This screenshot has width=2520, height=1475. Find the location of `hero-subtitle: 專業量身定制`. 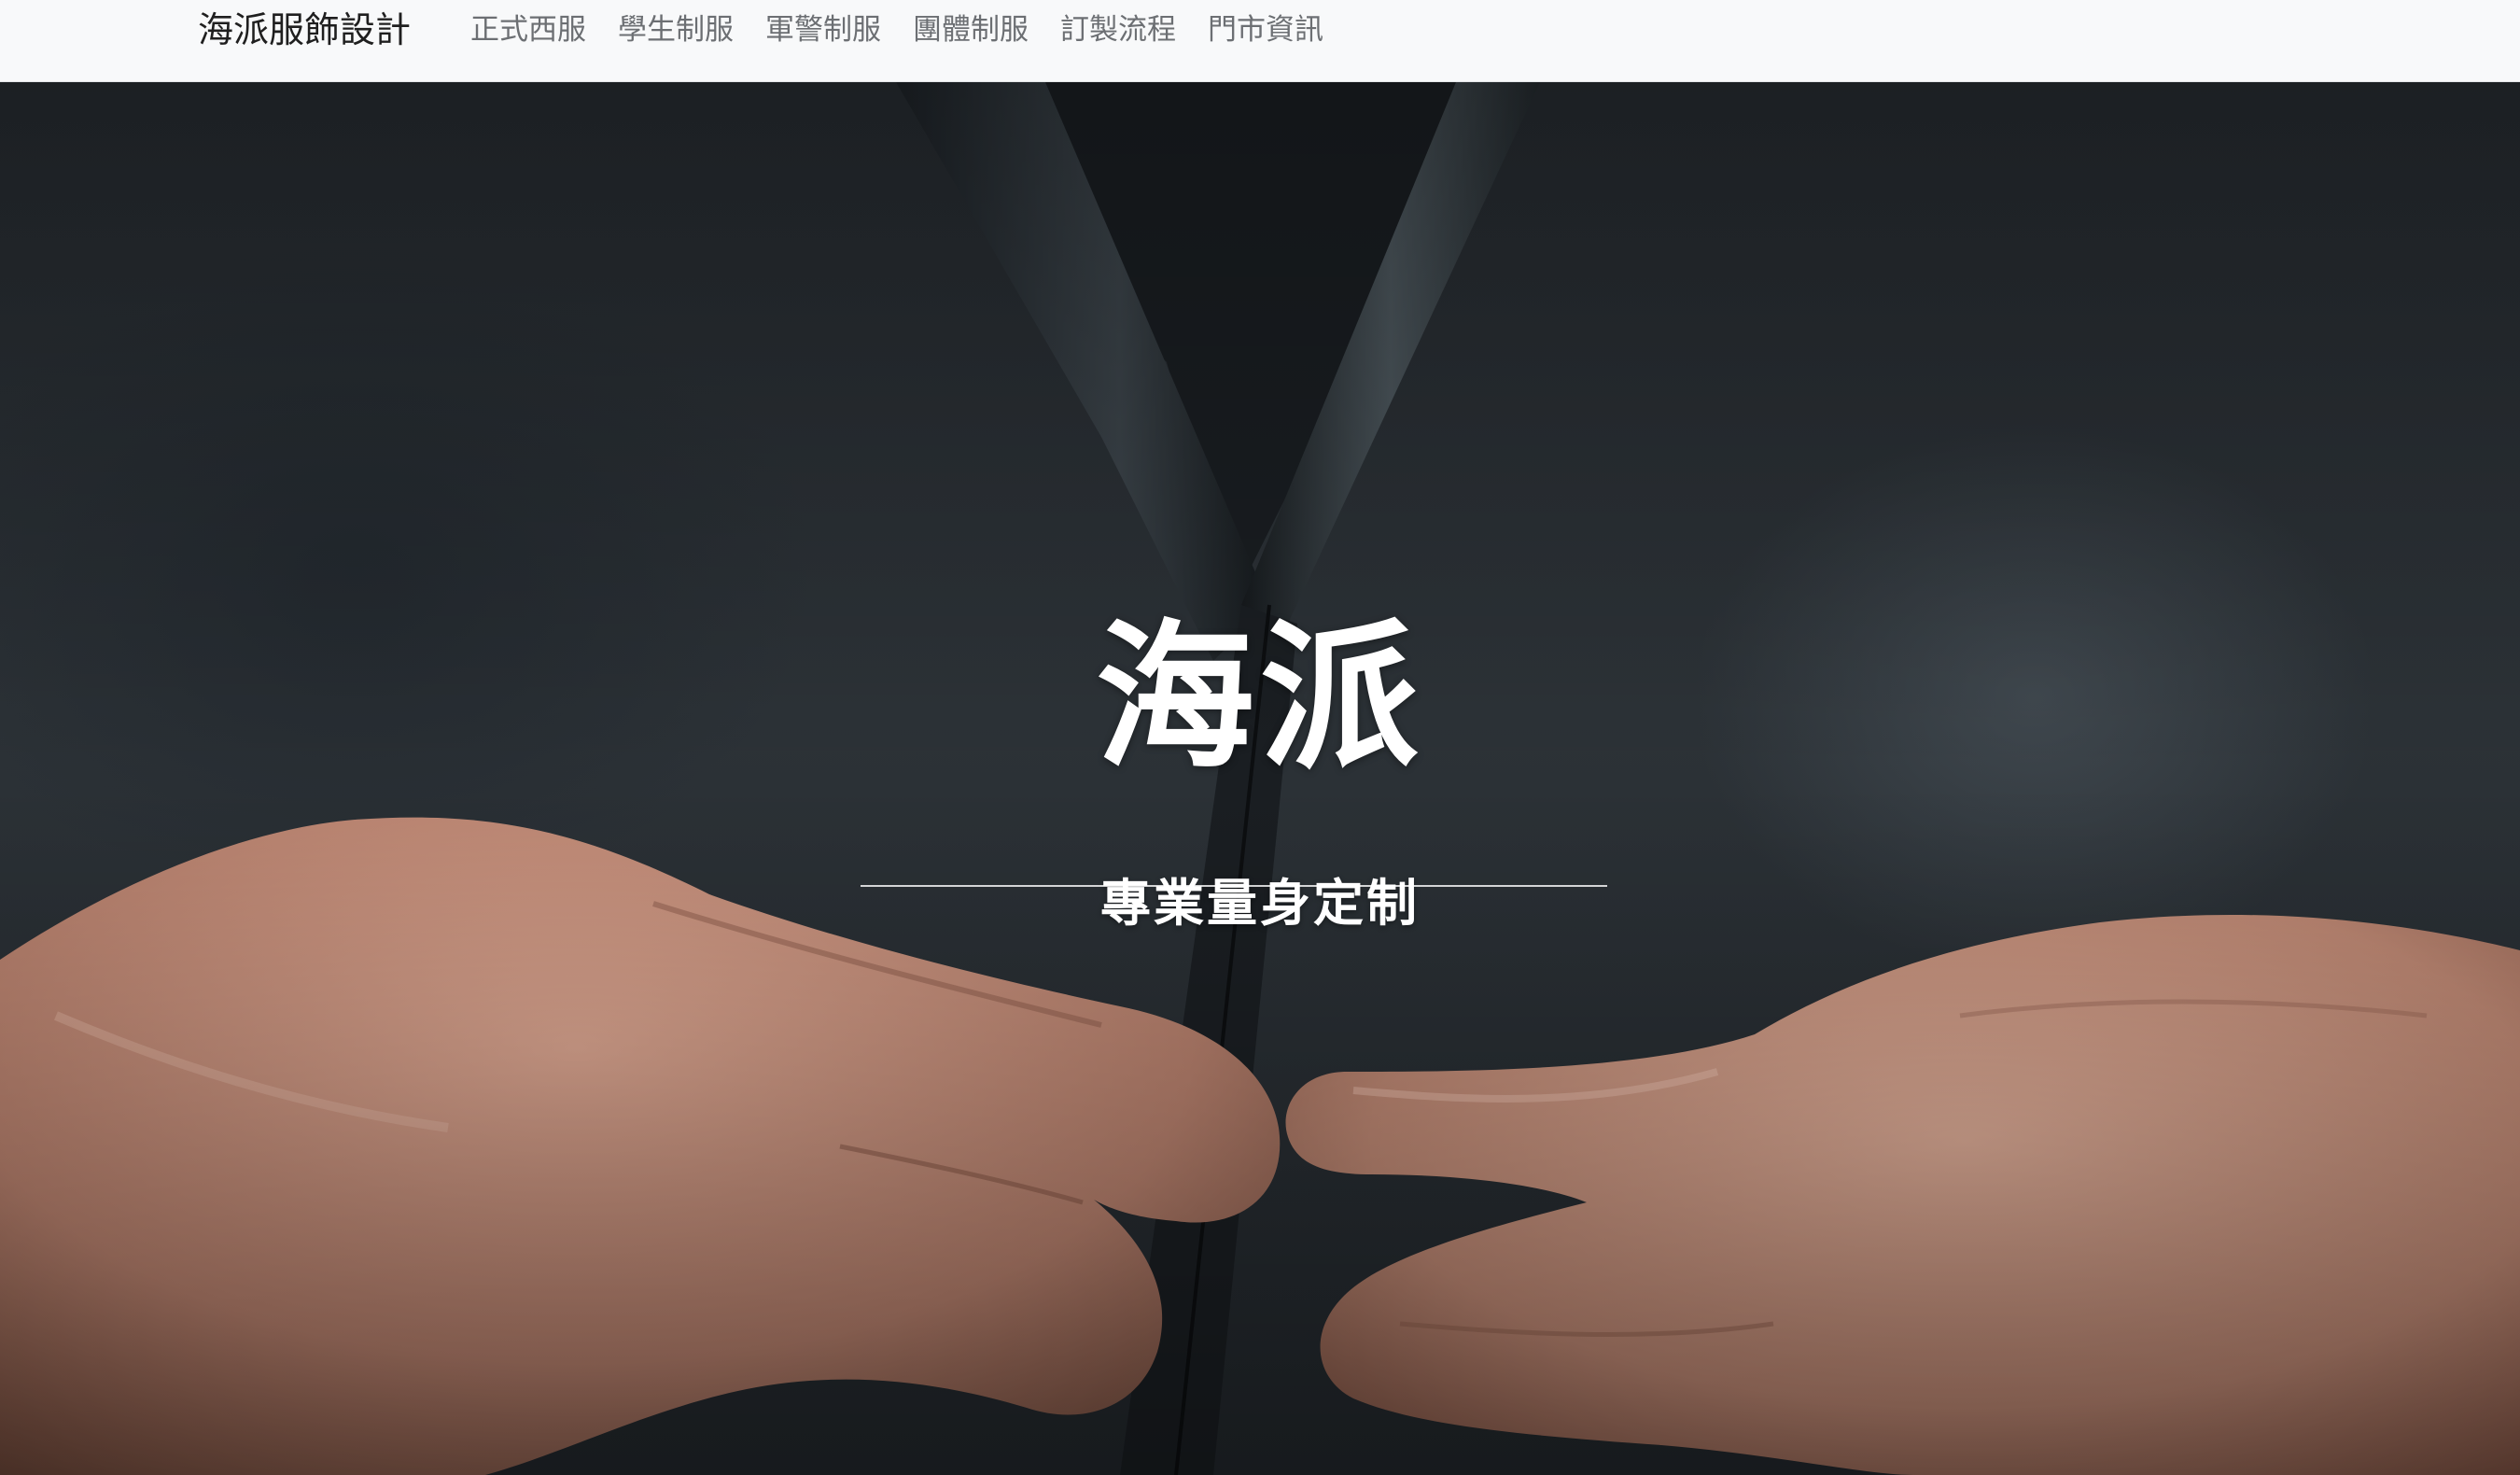

hero-subtitle: 專業量身定制 is located at coordinates (1260, 903).